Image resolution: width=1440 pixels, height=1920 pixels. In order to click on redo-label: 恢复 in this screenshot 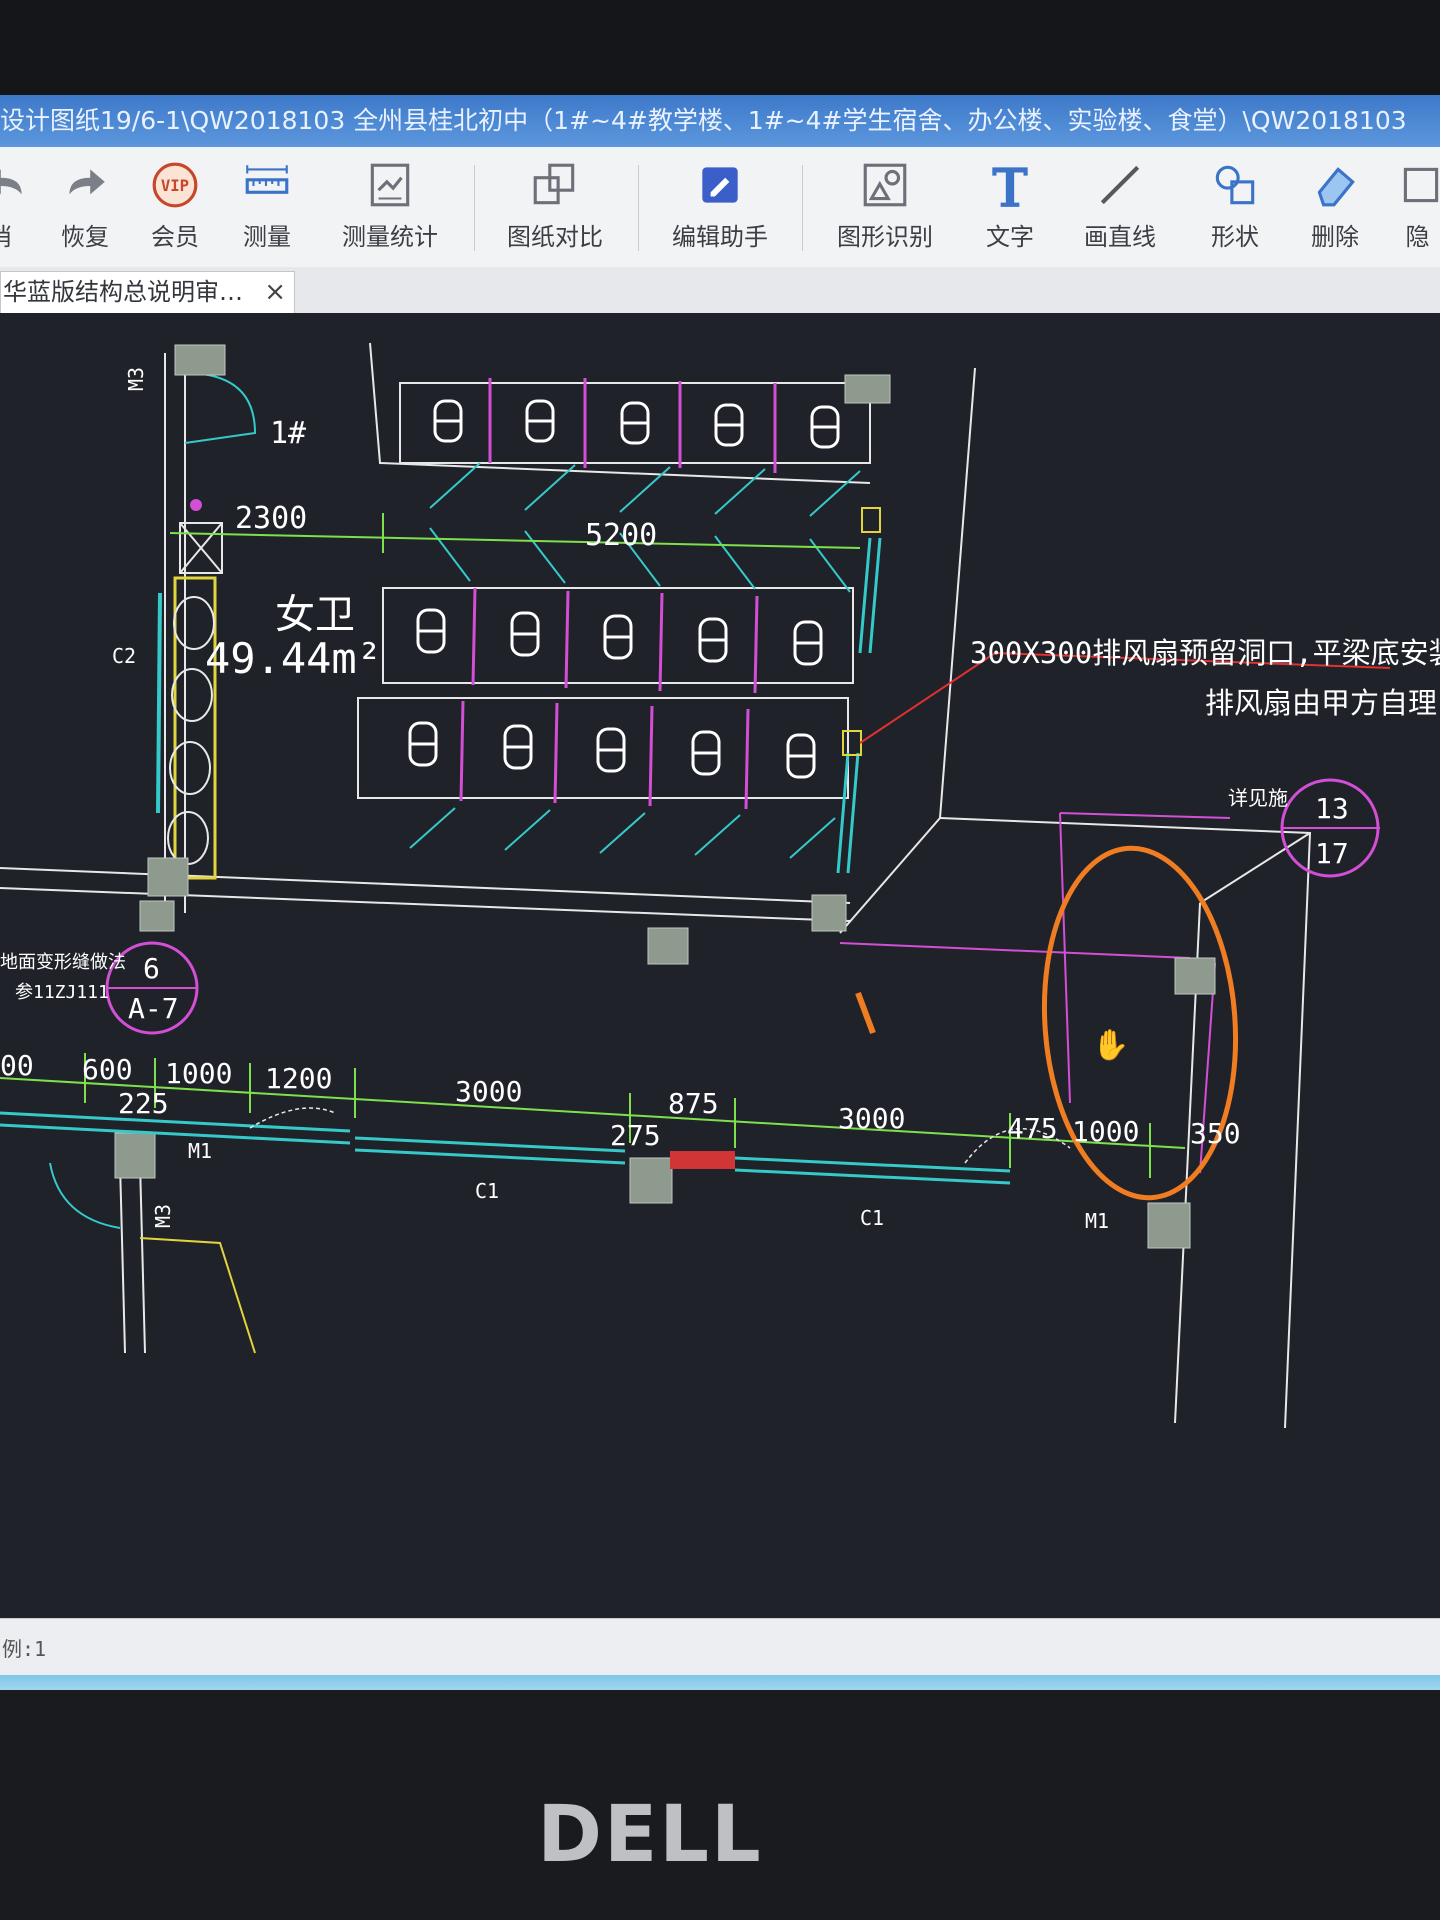, I will do `click(85, 237)`.